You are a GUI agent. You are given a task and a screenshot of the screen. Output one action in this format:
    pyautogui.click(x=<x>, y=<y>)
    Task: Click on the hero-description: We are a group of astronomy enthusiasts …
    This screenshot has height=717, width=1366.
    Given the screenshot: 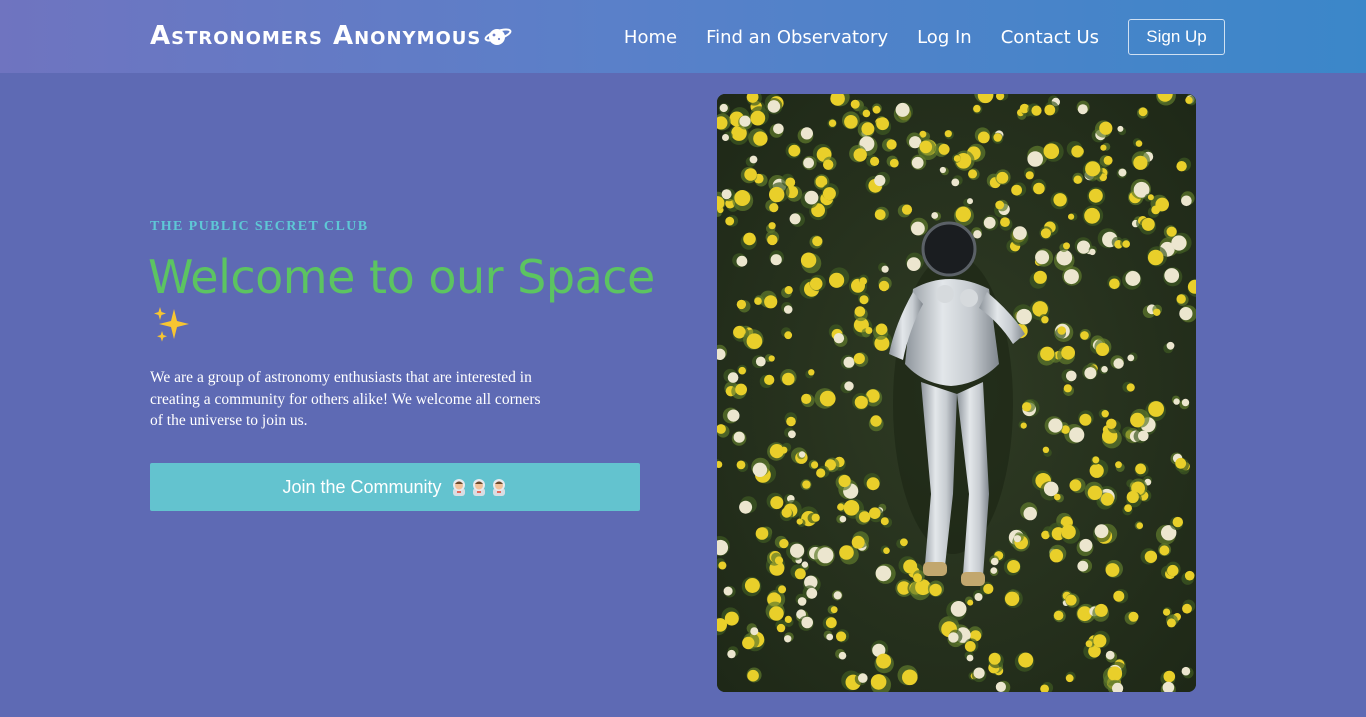 What is the action you would take?
    pyautogui.click(x=345, y=399)
    